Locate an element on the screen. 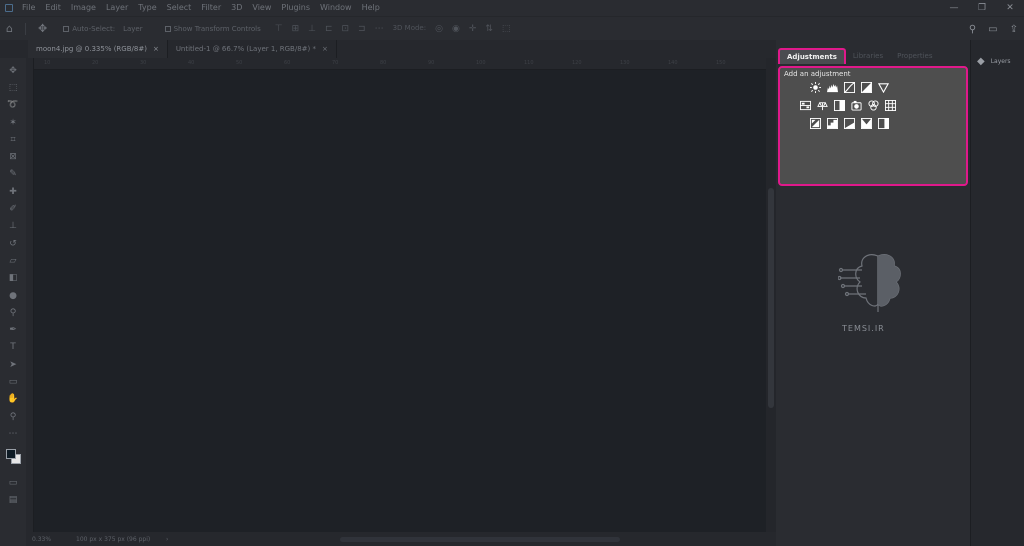 The image size is (1024, 546). home-icon: ⌂ is located at coordinates (9, 28).